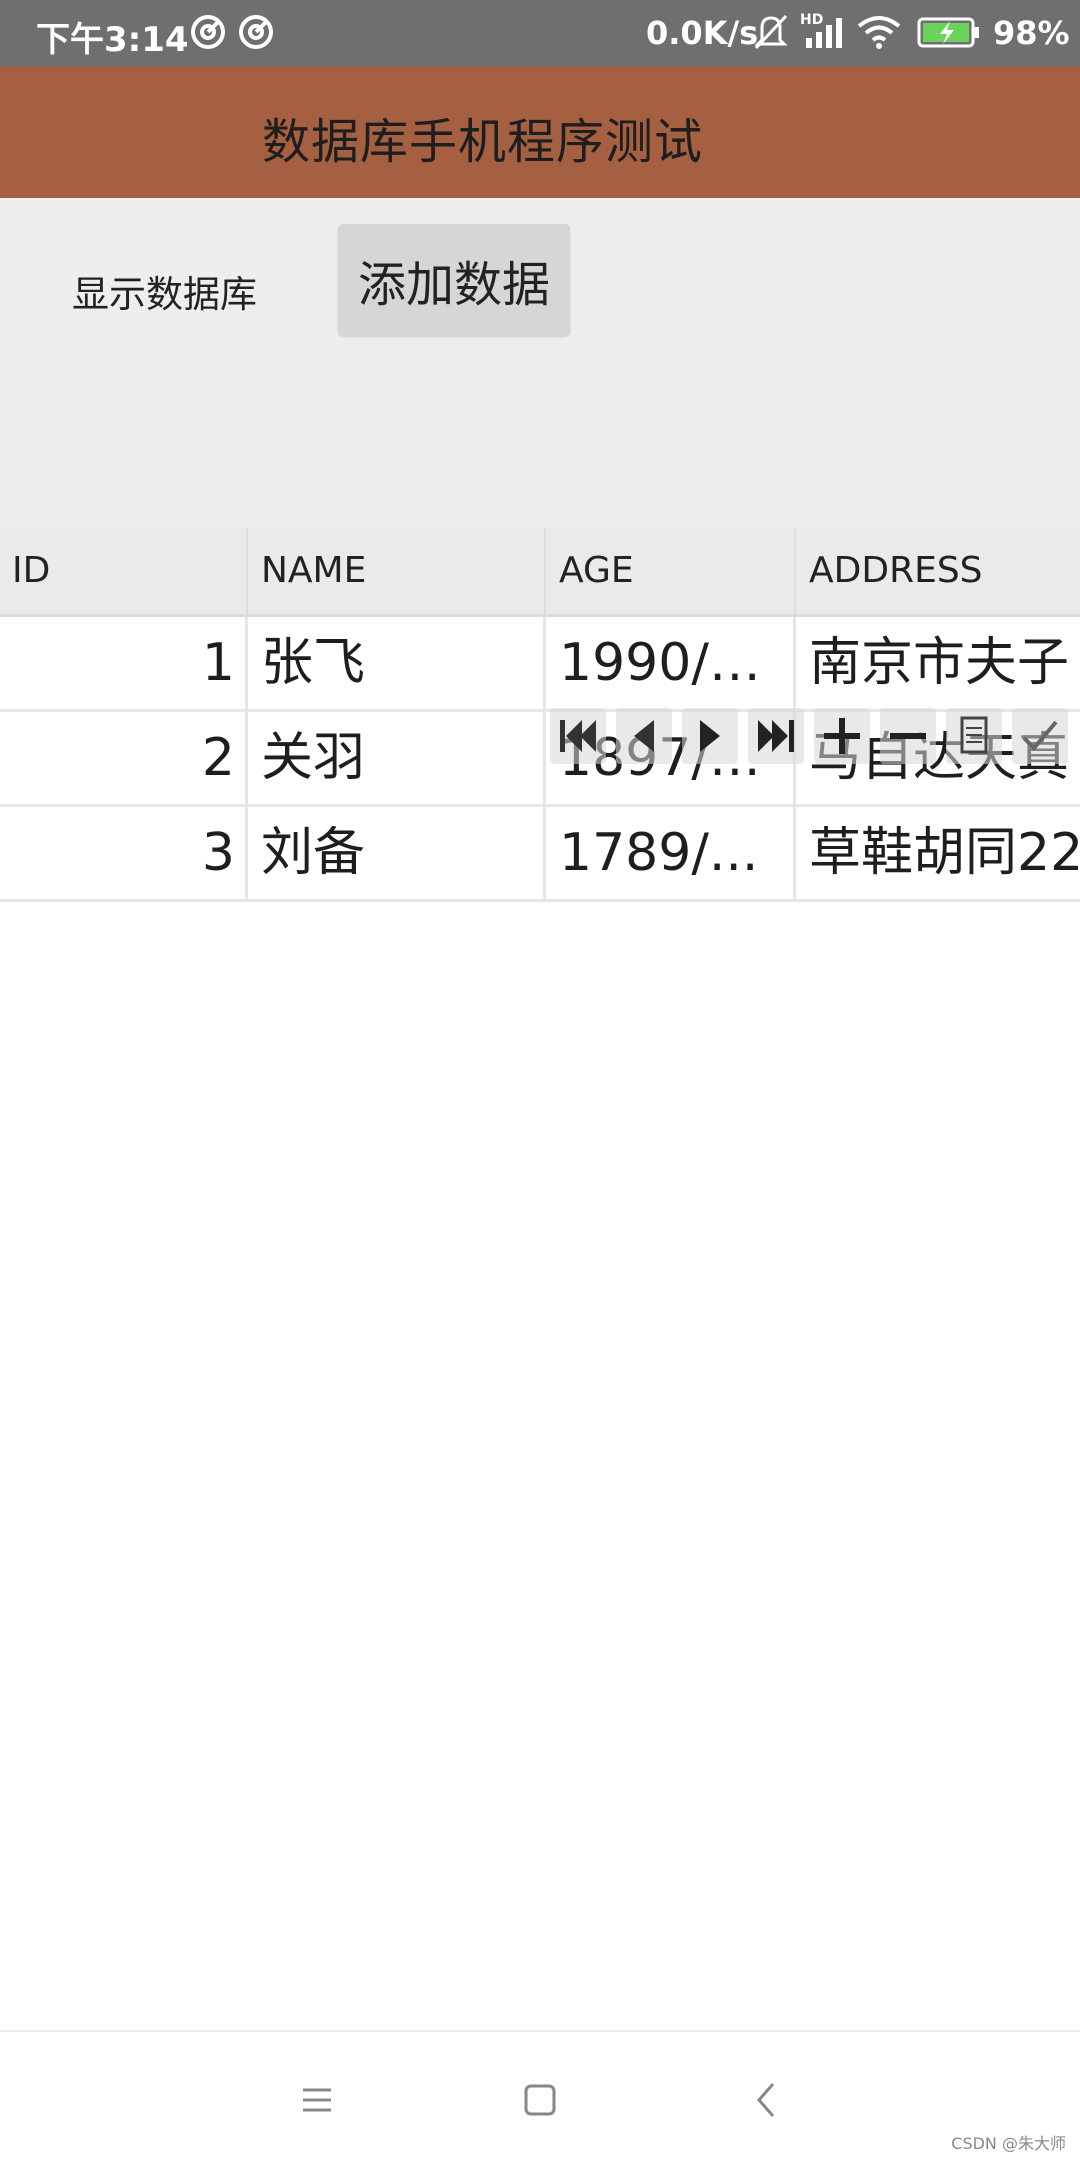  What do you see at coordinates (124, 853) in the screenshot?
I see `cell-id: 3` at bounding box center [124, 853].